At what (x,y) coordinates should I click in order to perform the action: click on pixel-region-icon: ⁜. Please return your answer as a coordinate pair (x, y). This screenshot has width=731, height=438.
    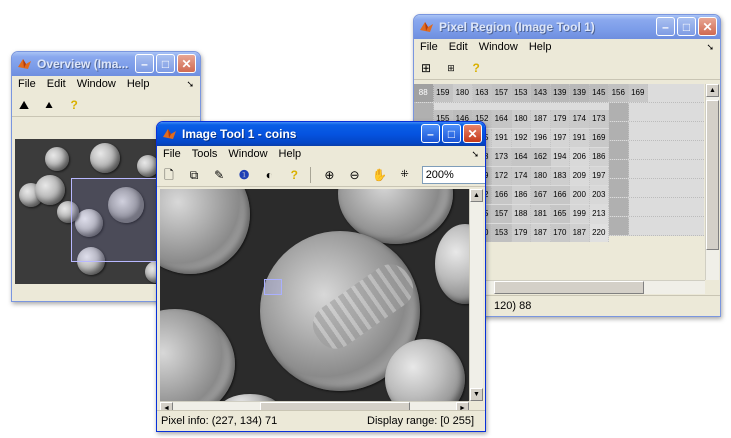
    Looking at the image, I should click on (405, 175).